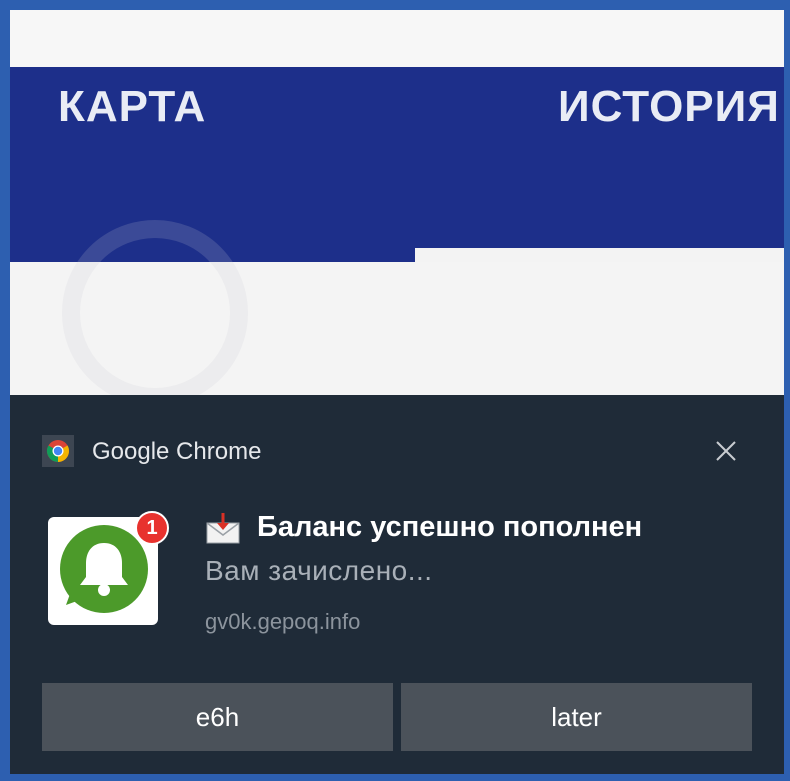 This screenshot has width=790, height=781. I want to click on nav-item-karta: КАРТА, so click(132, 107).